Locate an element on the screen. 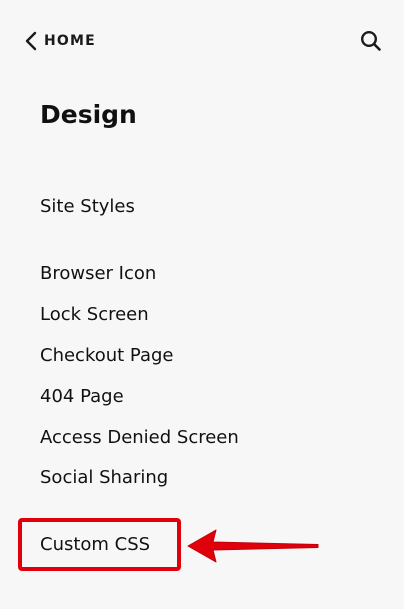  search-button is located at coordinates (371, 43).